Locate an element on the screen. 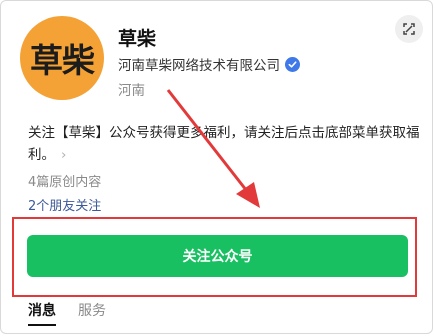 The width and height of the screenshot is (435, 336). follow-button: 关注公众号 is located at coordinates (217, 256).